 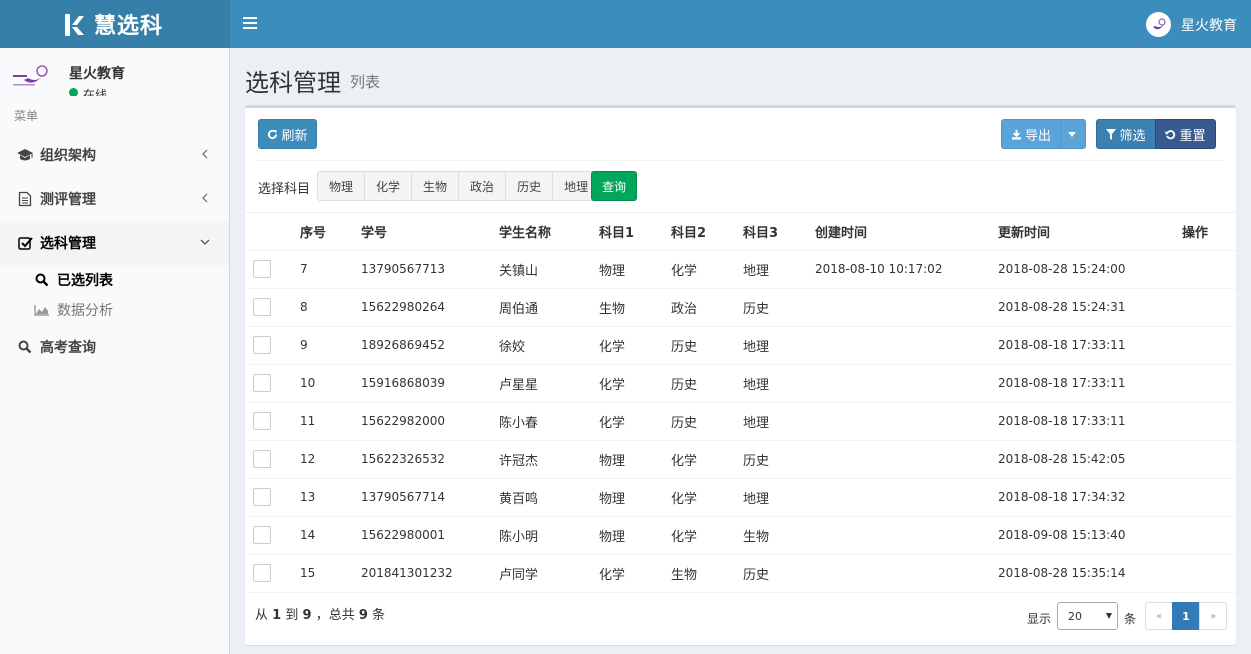 What do you see at coordinates (906, 269) in the screenshot?
I see `row-created: 2018-08-10 10:17:02` at bounding box center [906, 269].